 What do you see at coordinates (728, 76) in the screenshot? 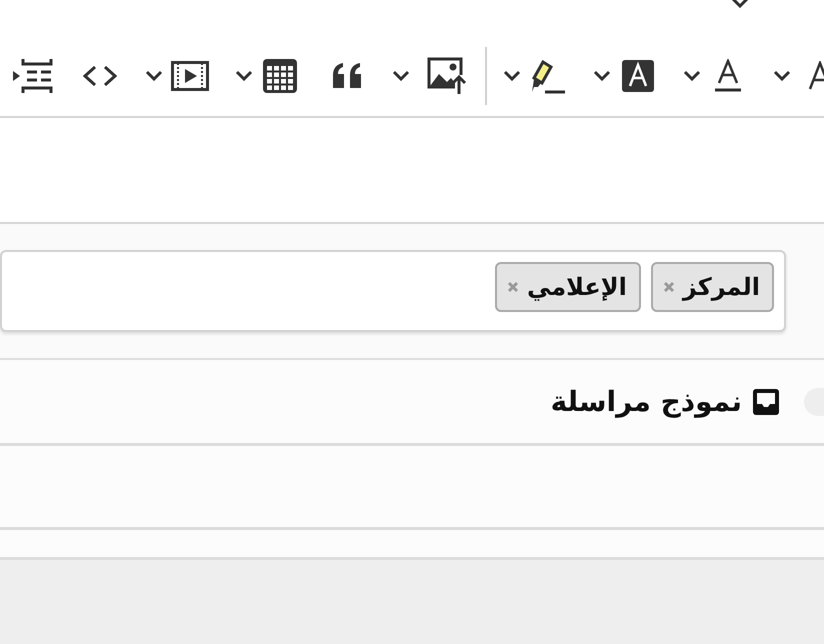
I see `font-color-icon` at bounding box center [728, 76].